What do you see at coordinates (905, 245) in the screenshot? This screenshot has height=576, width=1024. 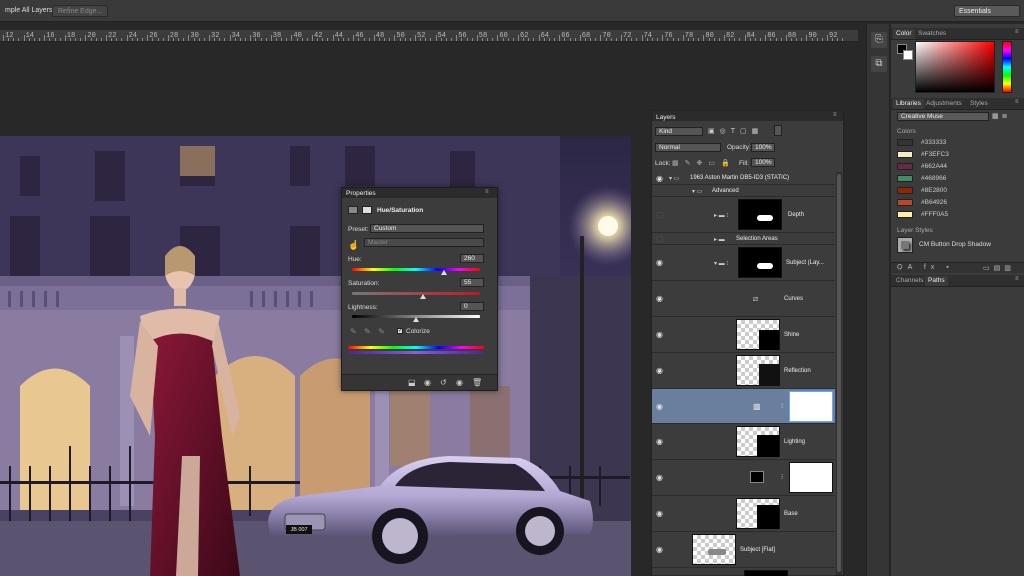 I see `layer-style-thumbnail` at bounding box center [905, 245].